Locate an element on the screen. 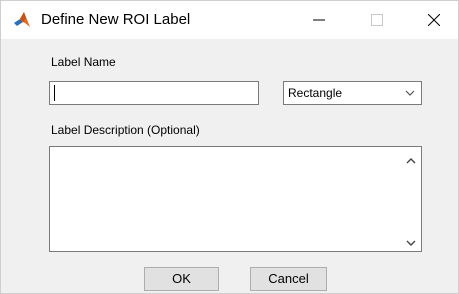  close-button is located at coordinates (434, 20).